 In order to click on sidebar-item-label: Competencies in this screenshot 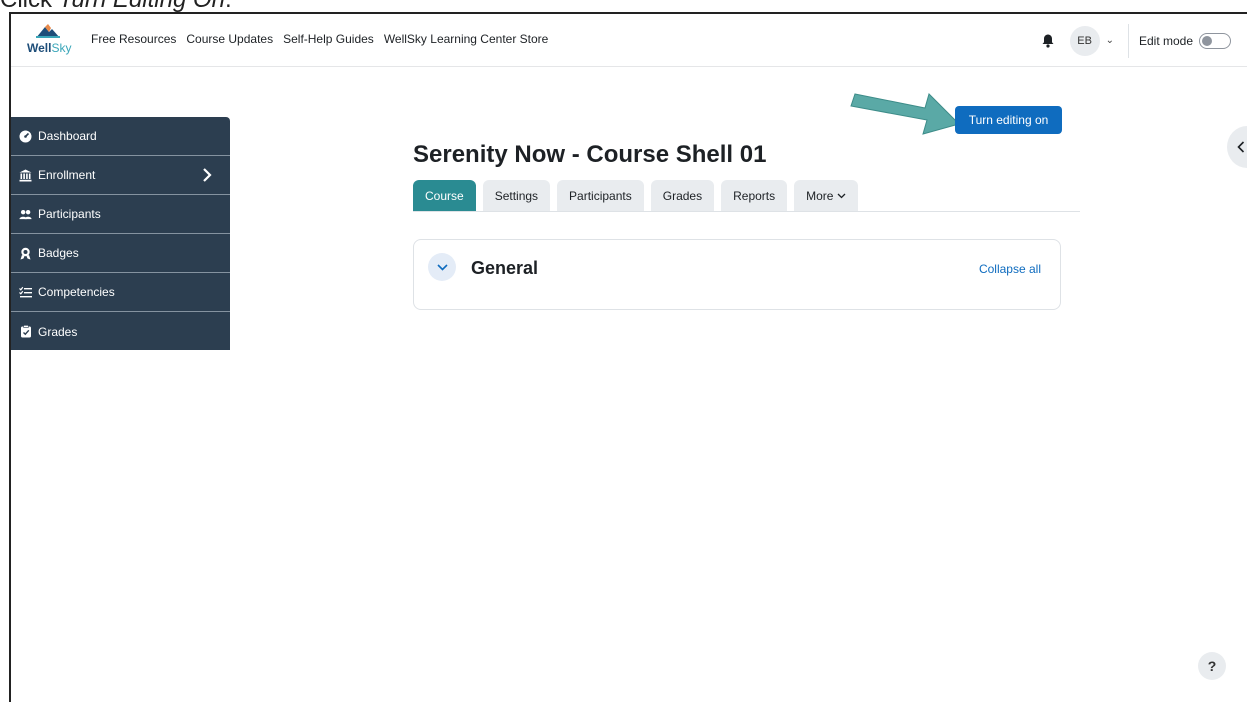, I will do `click(76, 292)`.